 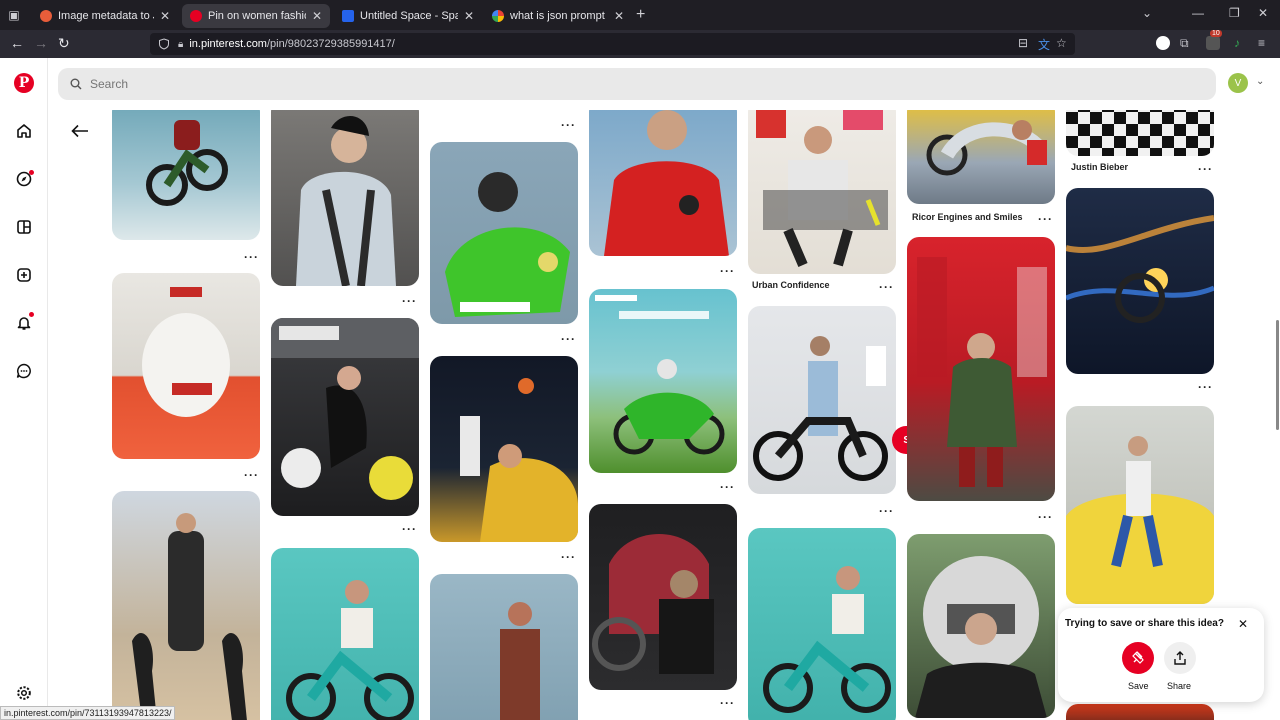 I want to click on new-tab-button: +, so click(x=640, y=15).